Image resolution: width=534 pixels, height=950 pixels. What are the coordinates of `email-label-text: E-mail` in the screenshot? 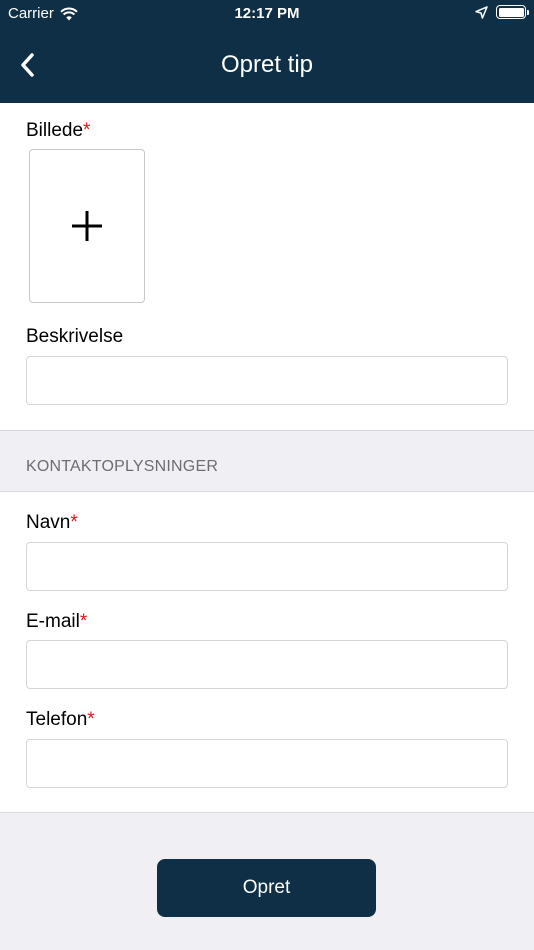 It's located at (53, 621).